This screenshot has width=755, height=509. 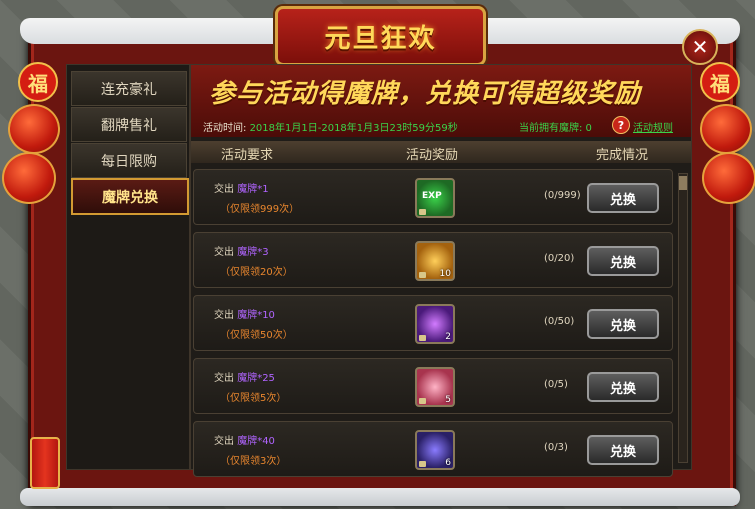 What do you see at coordinates (559, 258) in the screenshot?
I see `row-progress: (0/20)` at bounding box center [559, 258].